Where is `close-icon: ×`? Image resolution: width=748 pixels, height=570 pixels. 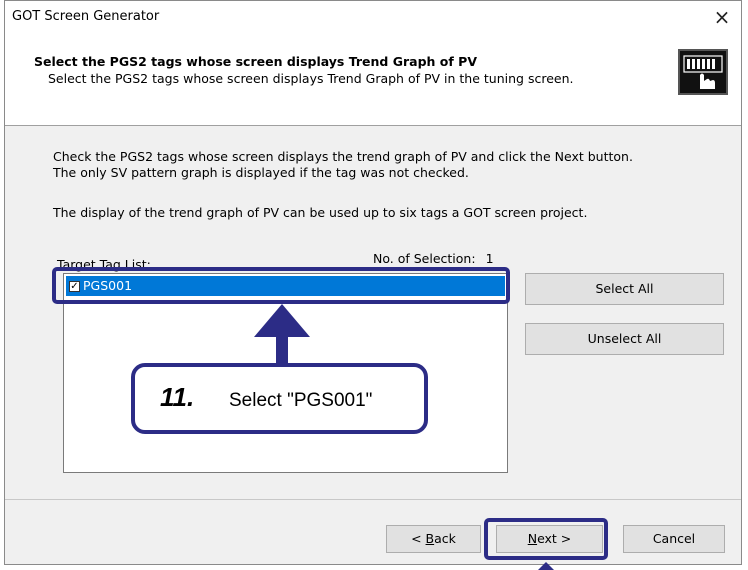
close-icon: × is located at coordinates (722, 17).